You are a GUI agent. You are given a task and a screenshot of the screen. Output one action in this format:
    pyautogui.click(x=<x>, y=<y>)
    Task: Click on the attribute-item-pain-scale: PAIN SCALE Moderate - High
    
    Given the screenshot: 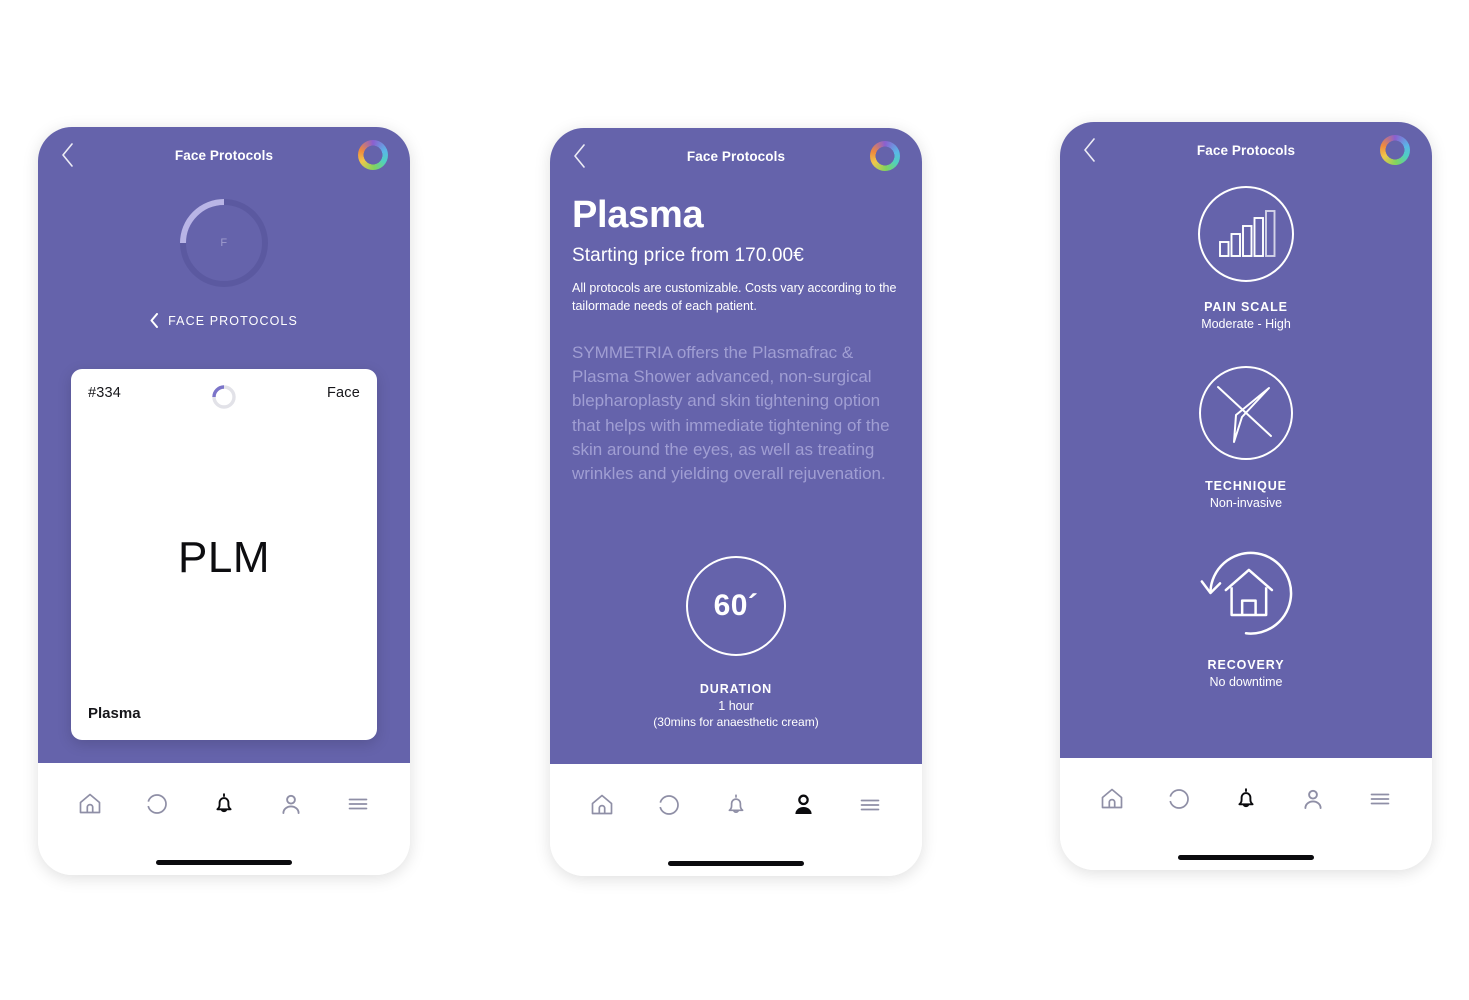 What is the action you would take?
    pyautogui.click(x=1246, y=258)
    